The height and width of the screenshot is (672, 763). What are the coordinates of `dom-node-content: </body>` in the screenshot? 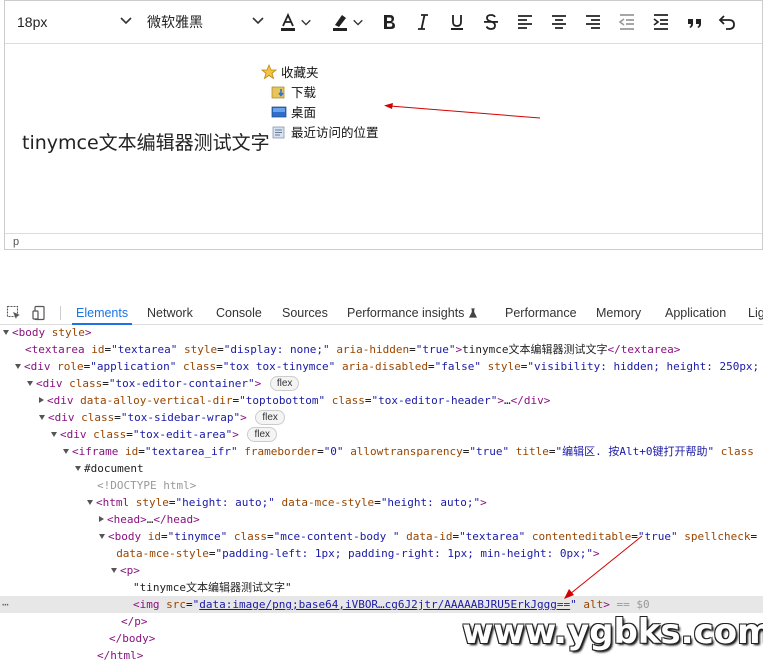 It's located at (132, 638).